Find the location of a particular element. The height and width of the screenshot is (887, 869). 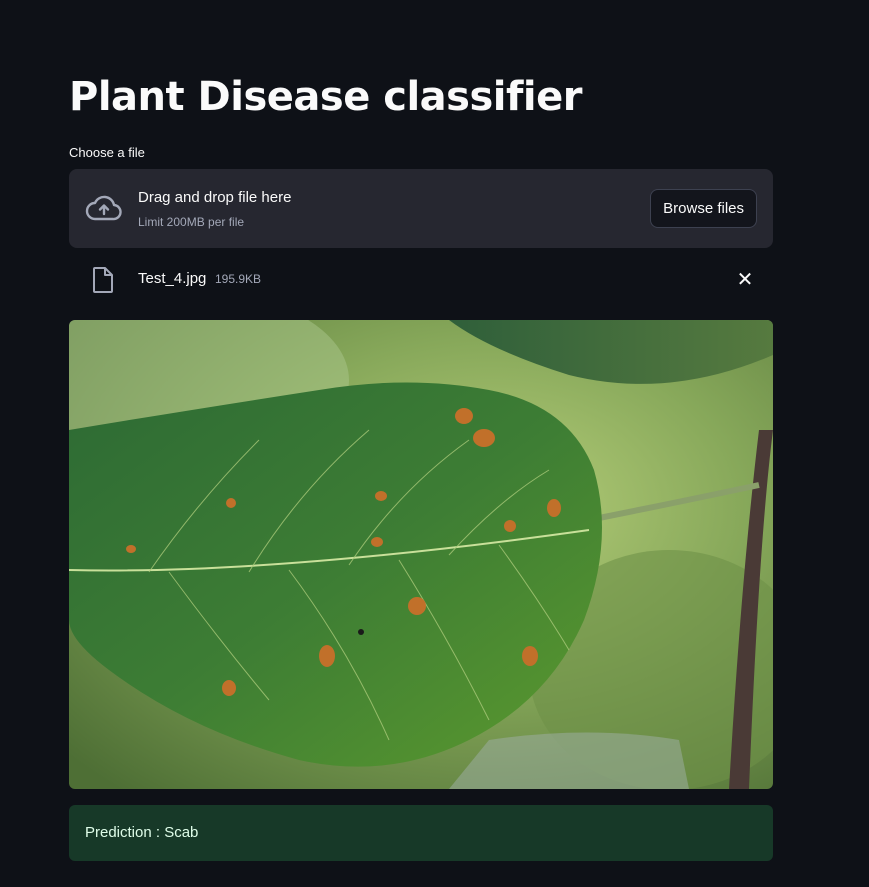

remove-file-button: ✕ is located at coordinates (745, 279).